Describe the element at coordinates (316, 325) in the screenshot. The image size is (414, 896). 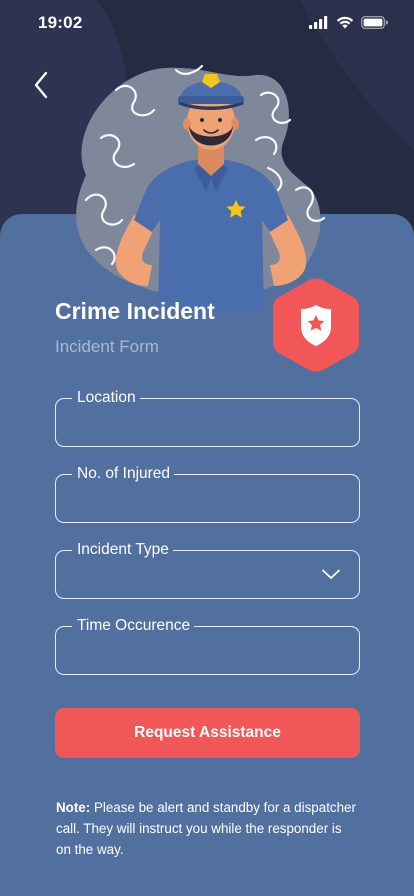
I see `police-shield-star-icon` at that location.